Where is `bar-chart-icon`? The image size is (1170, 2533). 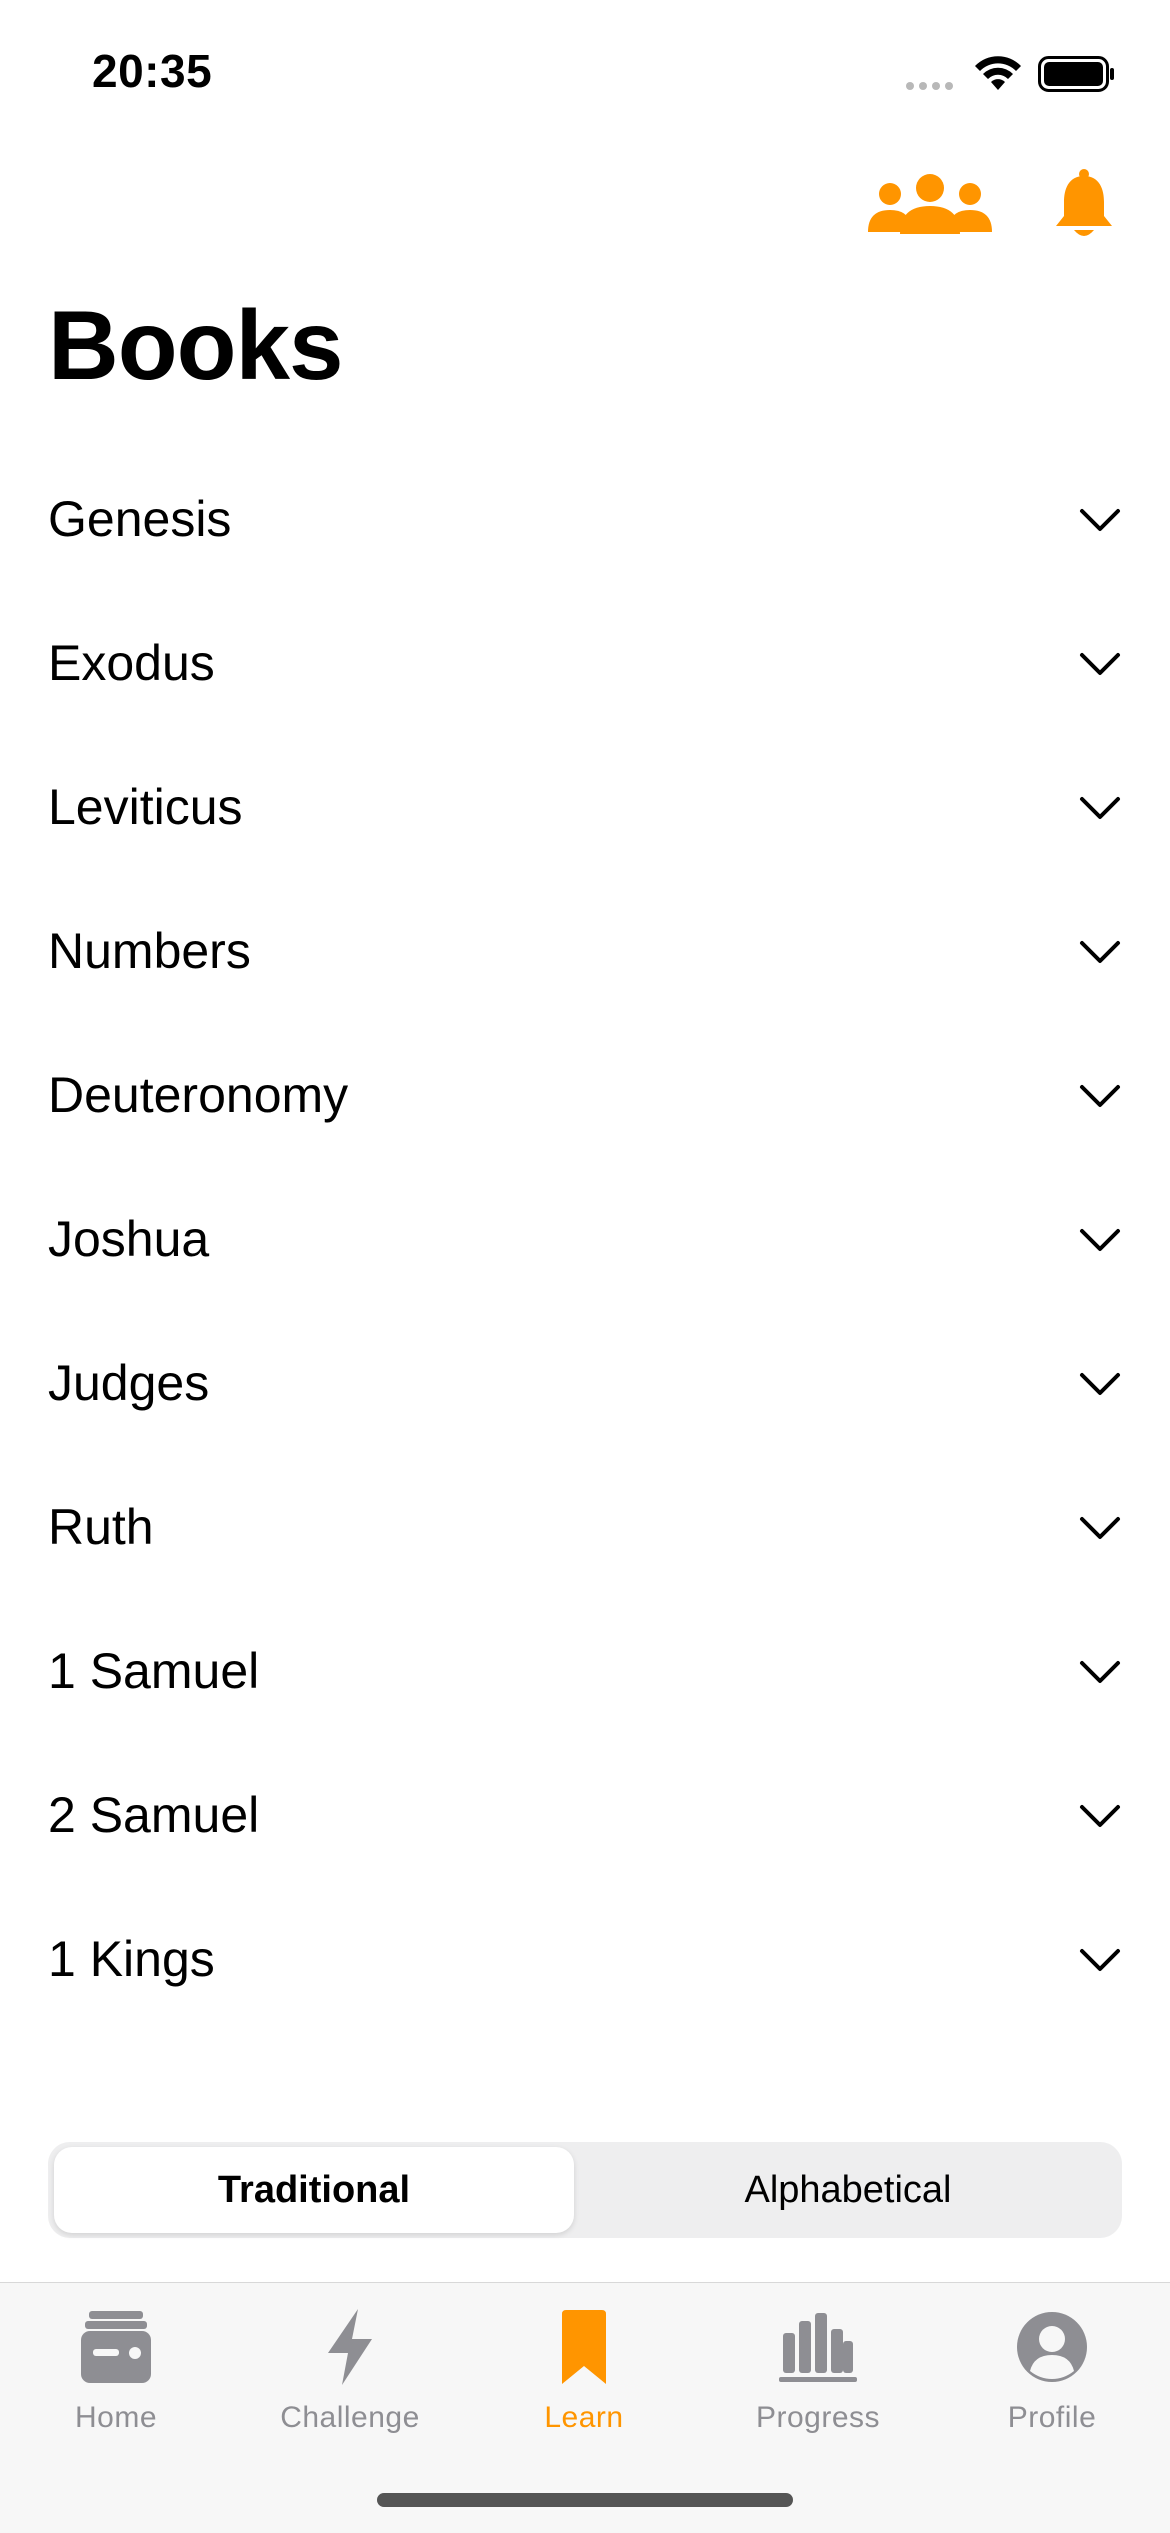 bar-chart-icon is located at coordinates (818, 2347).